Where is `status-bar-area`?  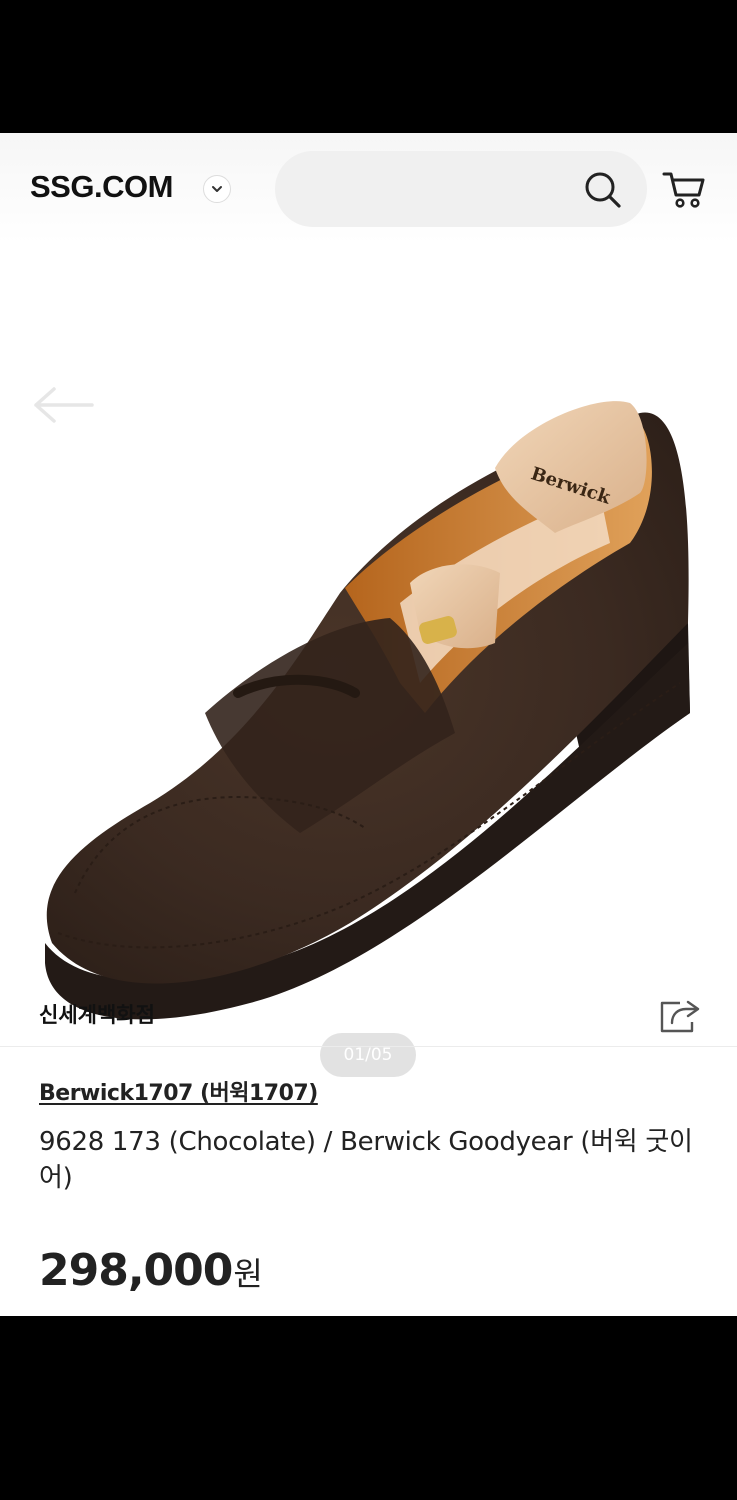
status-bar-area is located at coordinates (368, 66).